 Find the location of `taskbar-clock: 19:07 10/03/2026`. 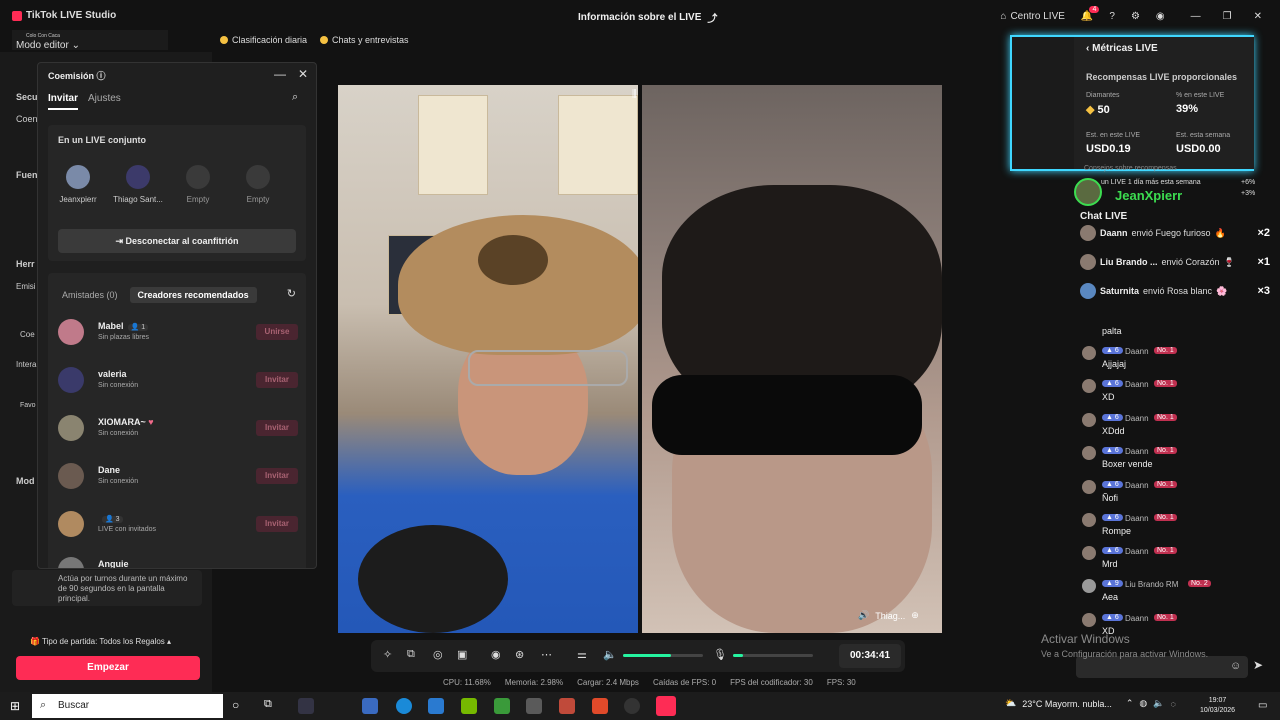

taskbar-clock: 19:07 10/03/2026 is located at coordinates (1217, 706).